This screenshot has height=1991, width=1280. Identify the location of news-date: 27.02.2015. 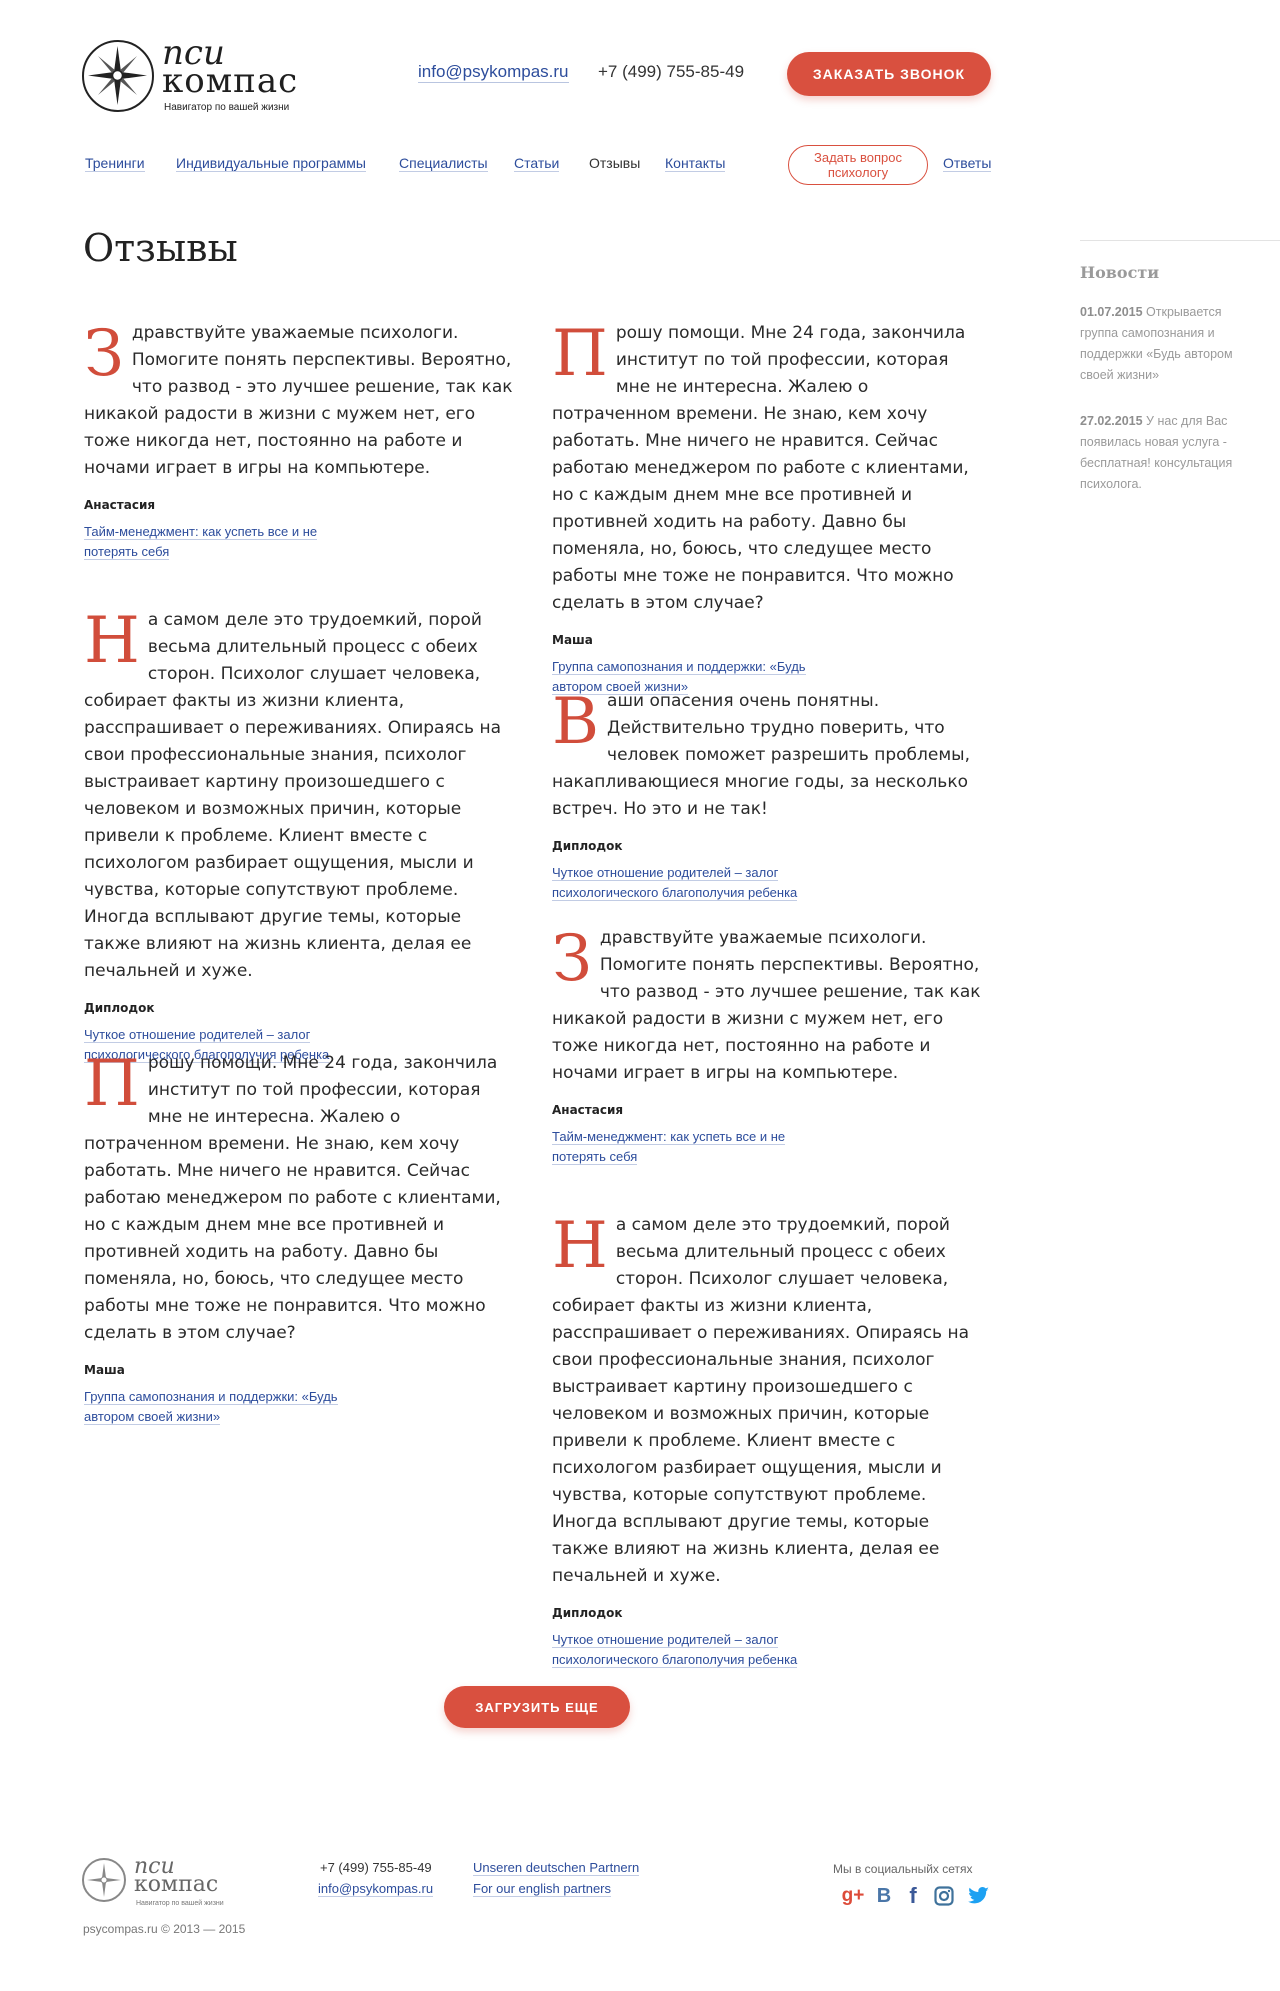
(1111, 421).